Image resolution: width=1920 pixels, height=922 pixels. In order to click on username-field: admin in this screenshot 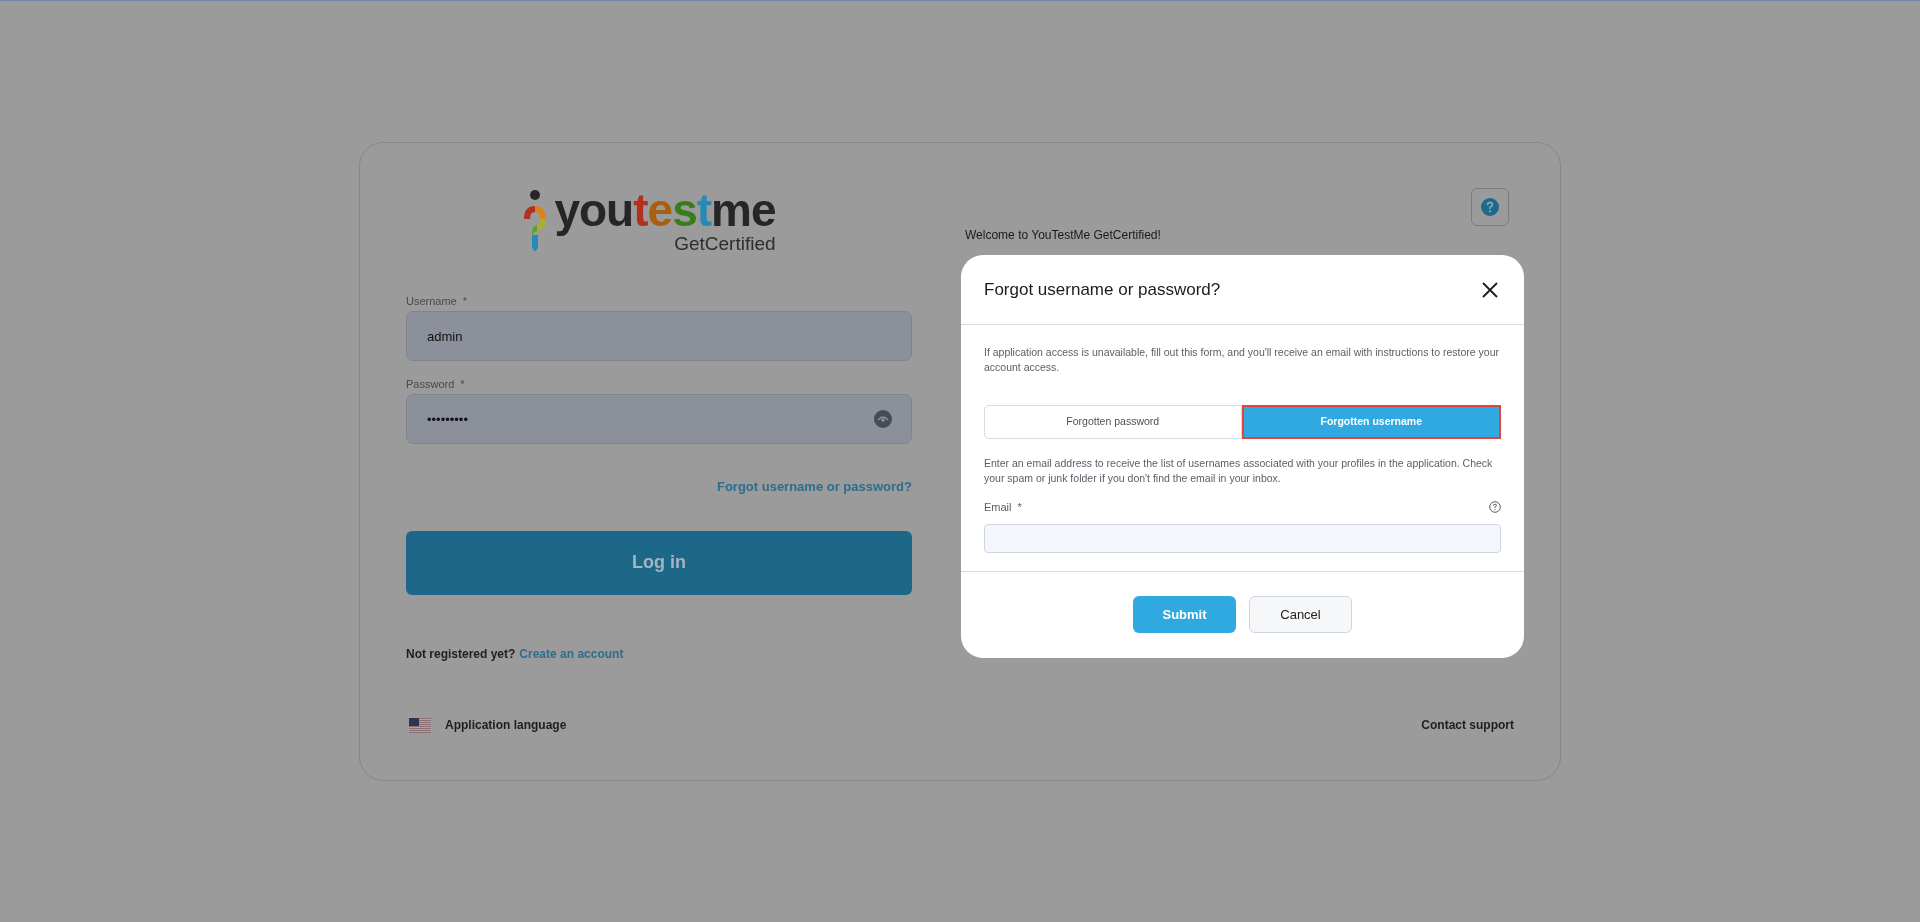, I will do `click(659, 336)`.